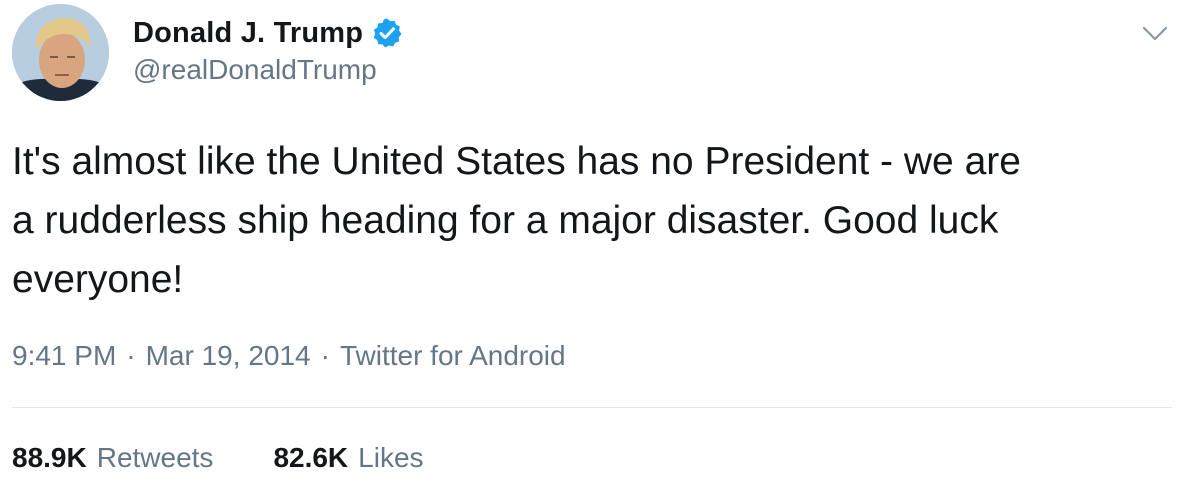  I want to click on retweets-stat: 88.9K Retweets, so click(112, 458).